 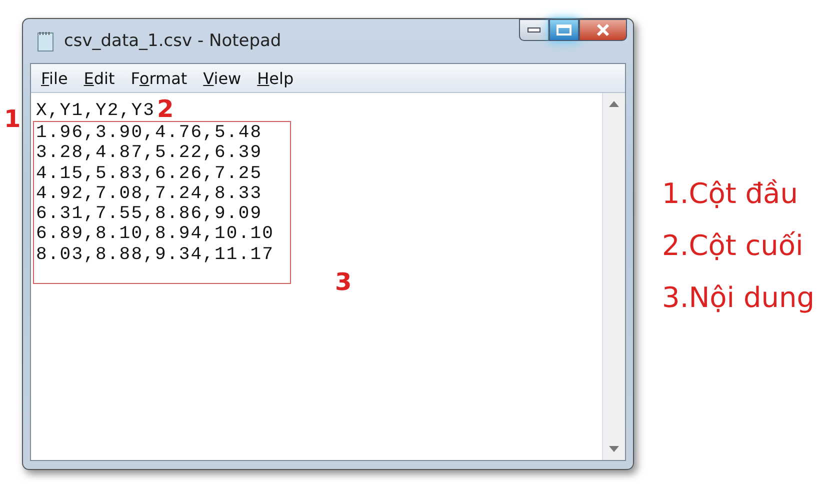 I want to click on close-icon, so click(x=603, y=30).